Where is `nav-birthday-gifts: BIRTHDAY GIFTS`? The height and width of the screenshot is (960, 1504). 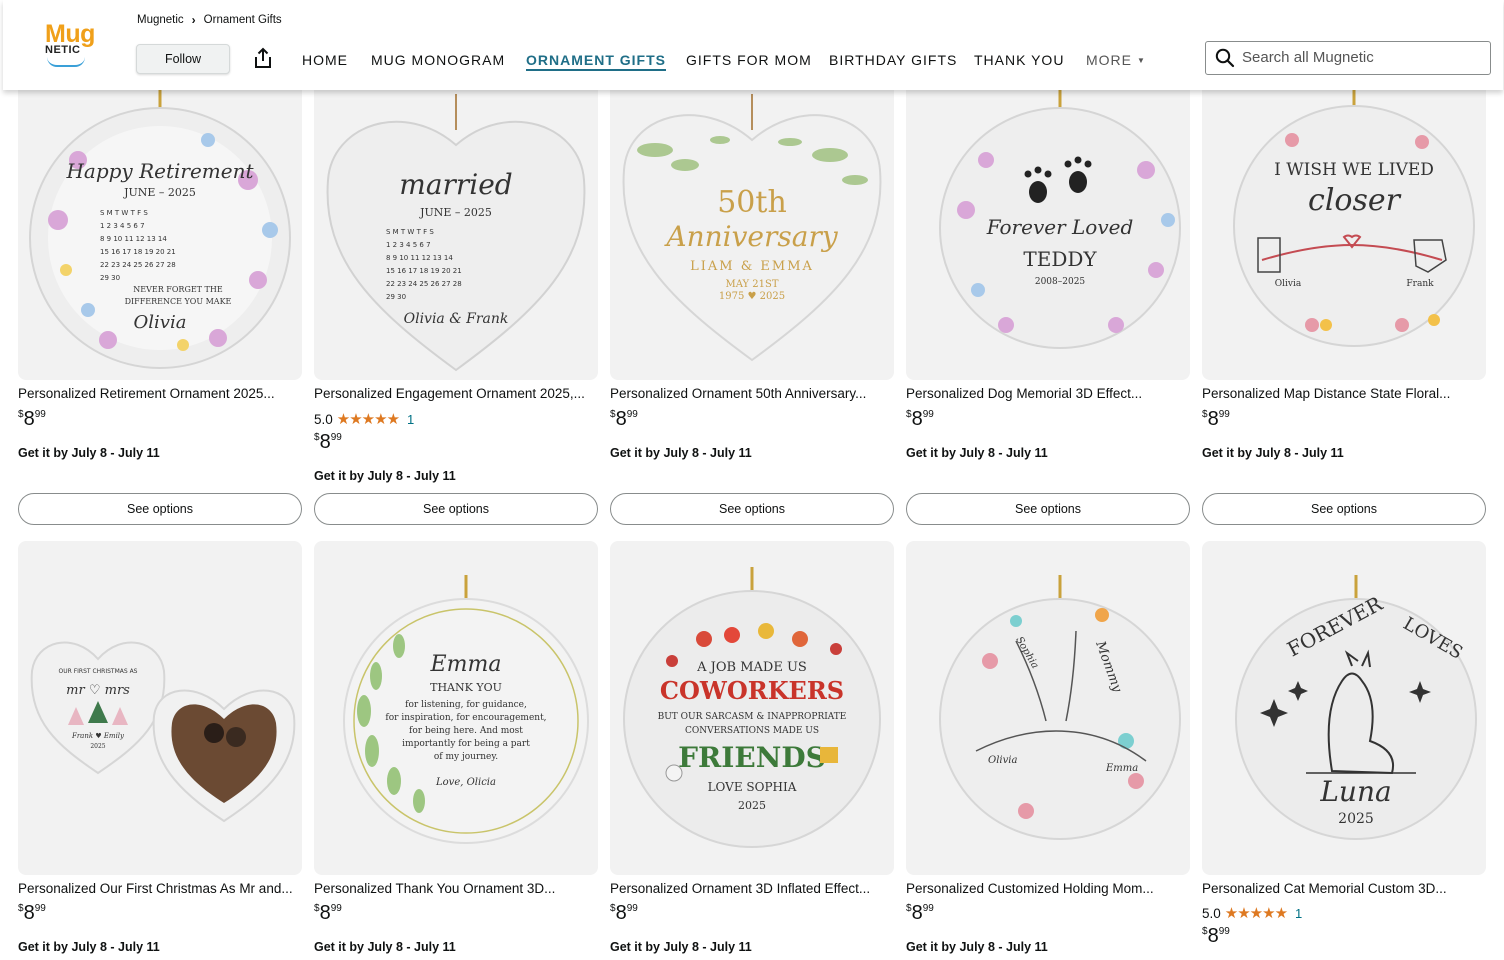
nav-birthday-gifts: BIRTHDAY GIFTS is located at coordinates (893, 60).